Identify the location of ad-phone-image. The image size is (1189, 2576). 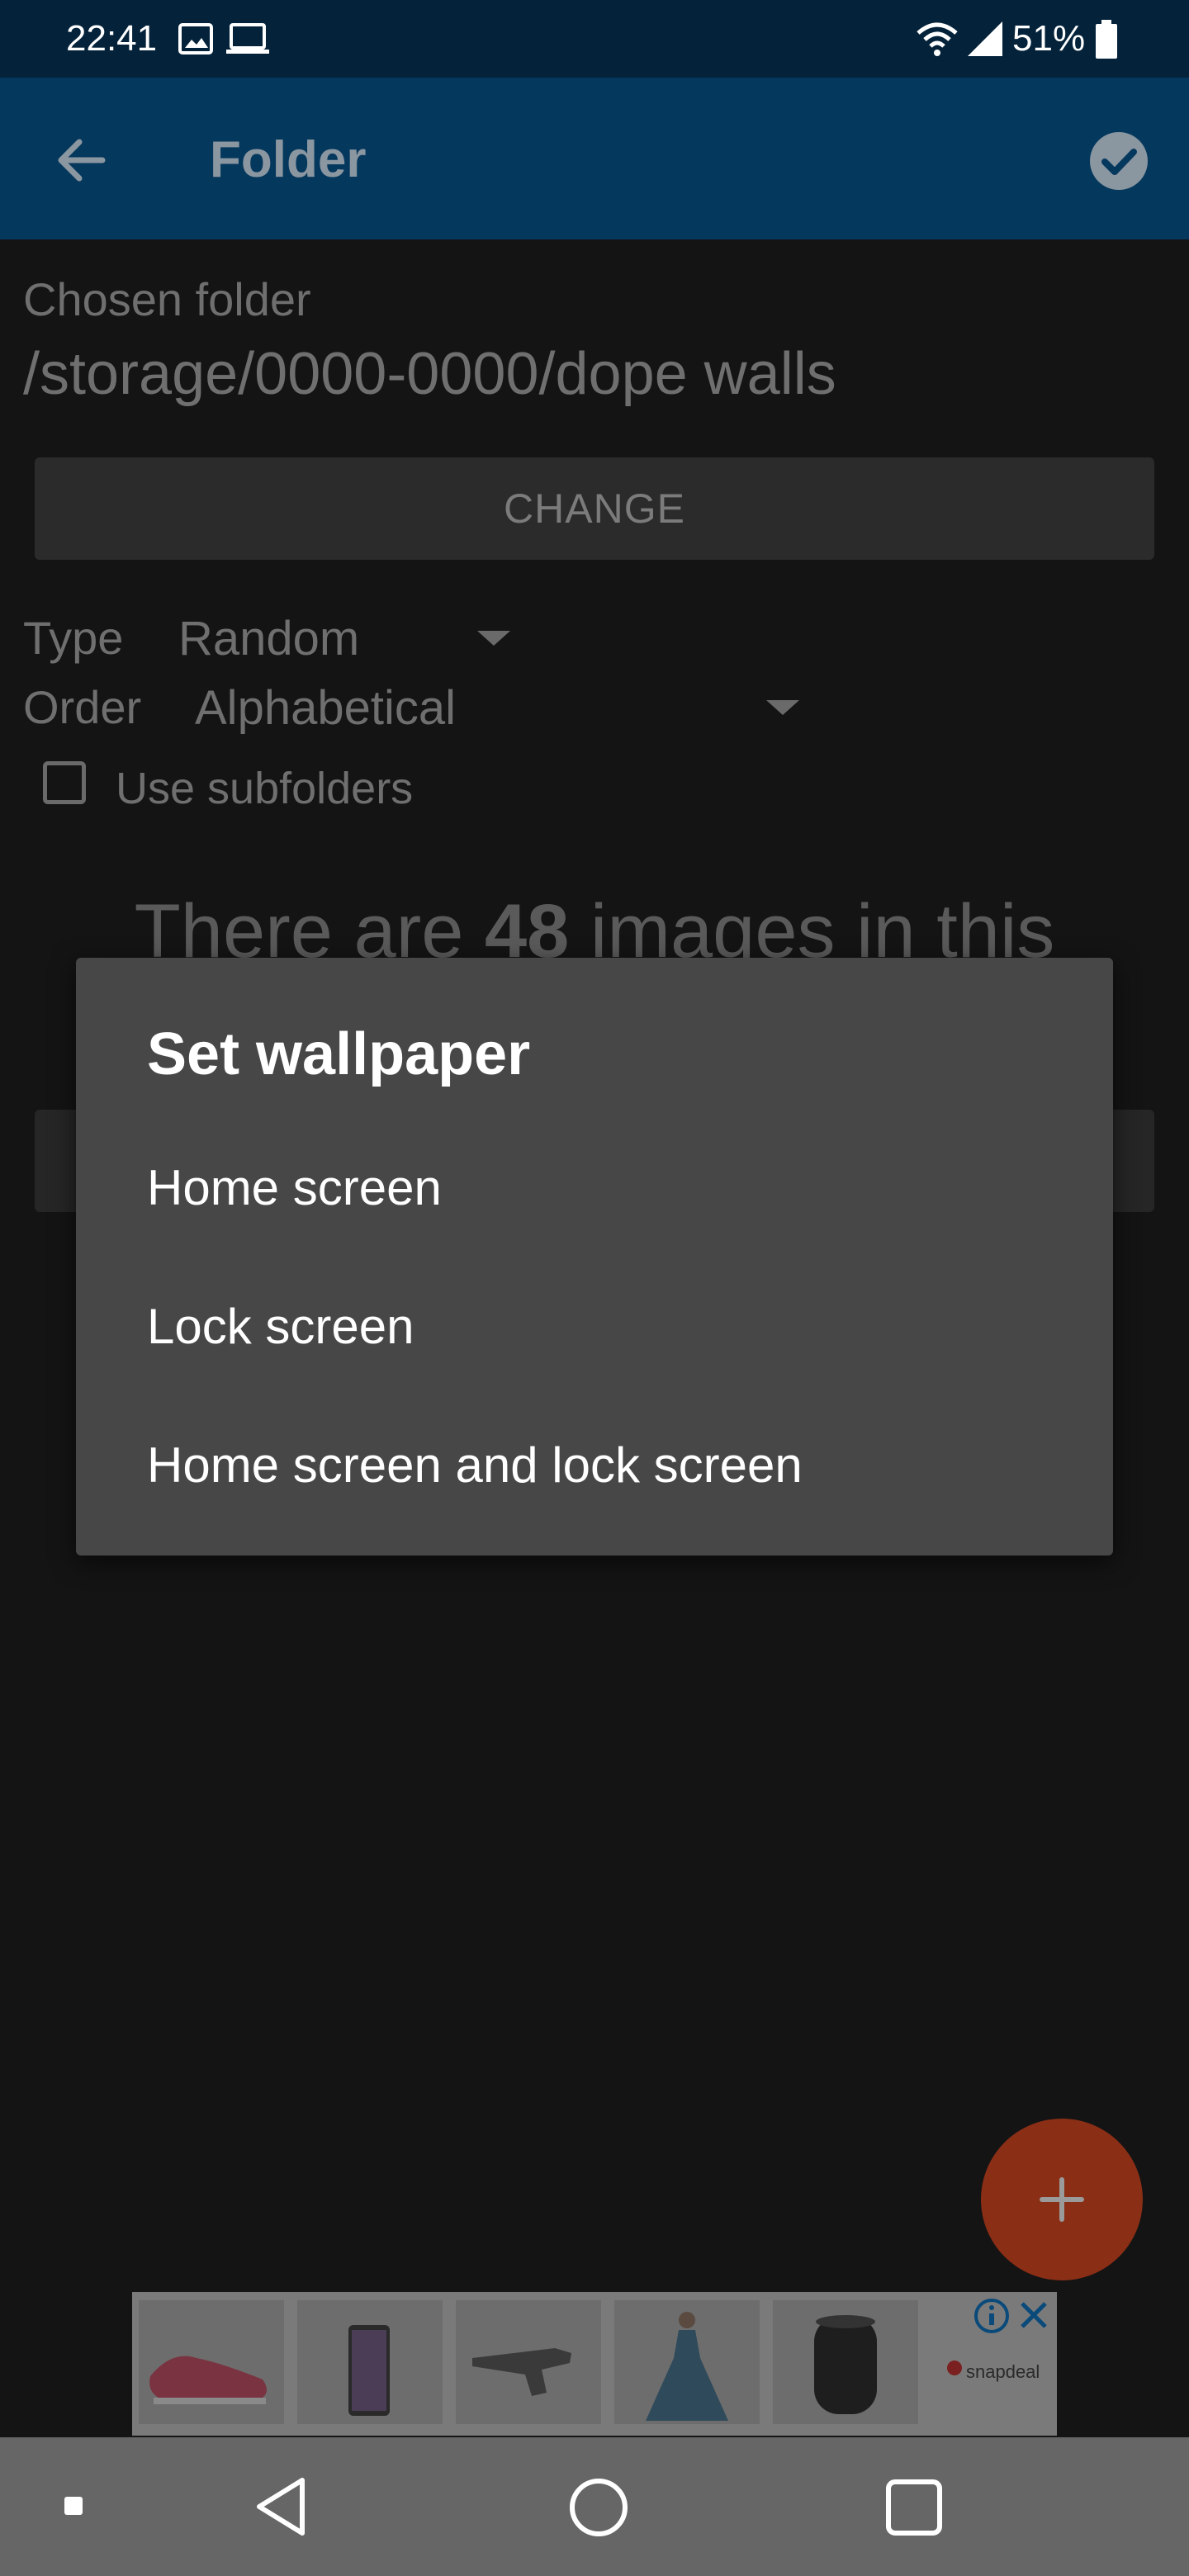
(370, 2362).